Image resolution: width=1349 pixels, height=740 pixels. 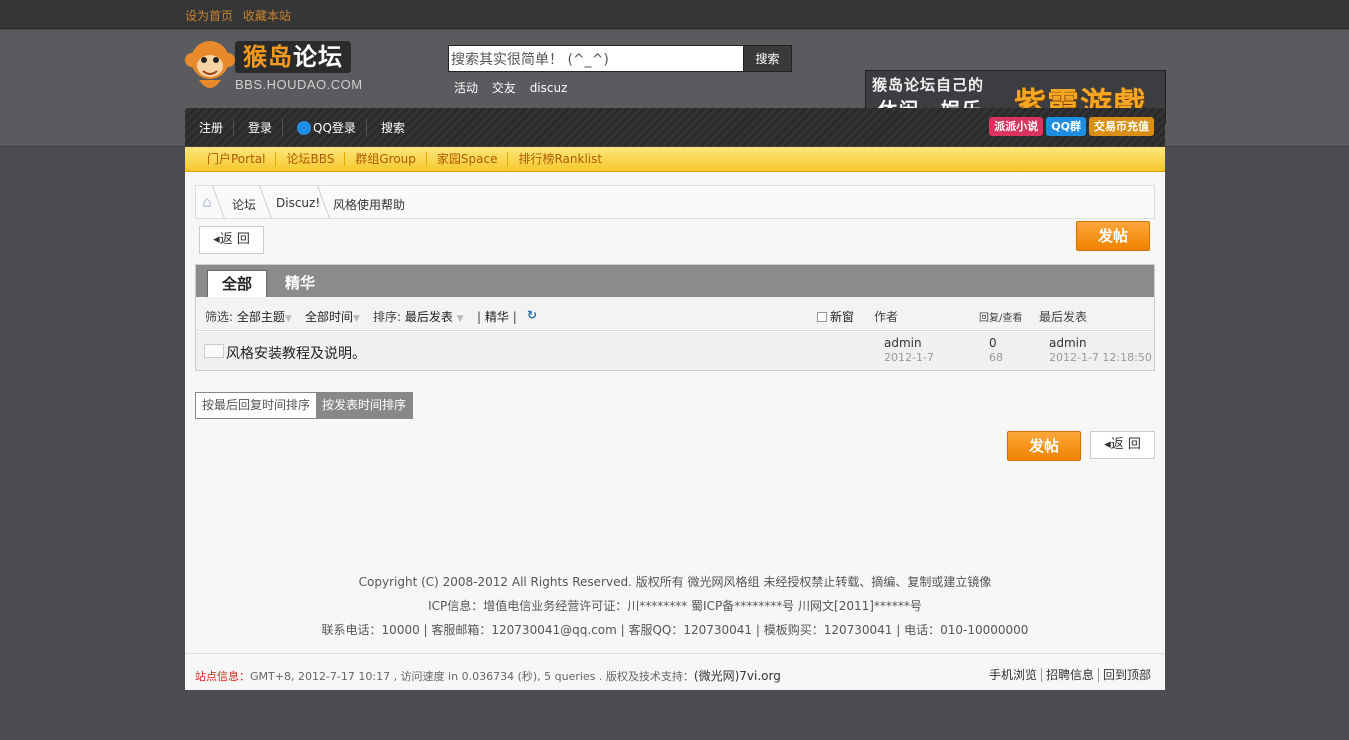 What do you see at coordinates (248, 316) in the screenshot?
I see `filter-type: 筛选: 全部主题▼` at bounding box center [248, 316].